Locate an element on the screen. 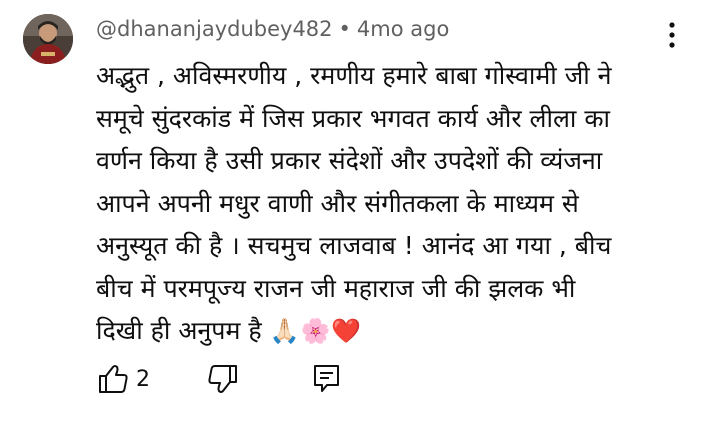  more-options-button is located at coordinates (672, 35).